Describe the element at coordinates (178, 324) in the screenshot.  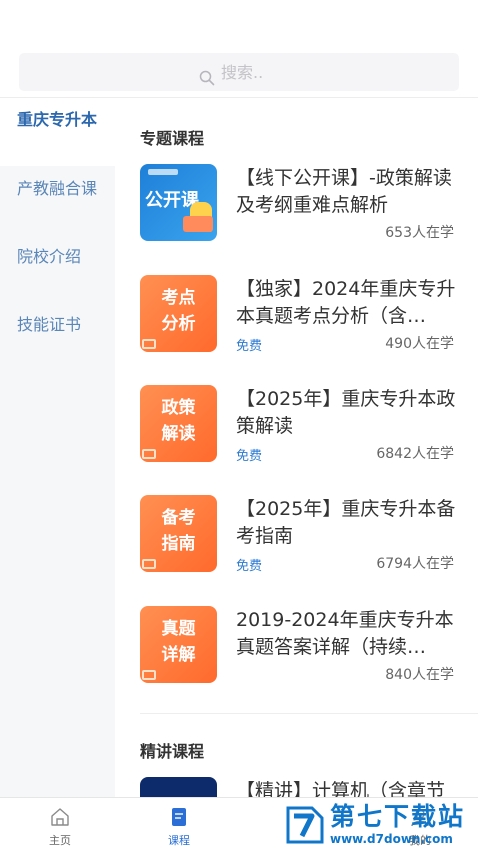
I see `thumbnail-label-line2: 分析` at that location.